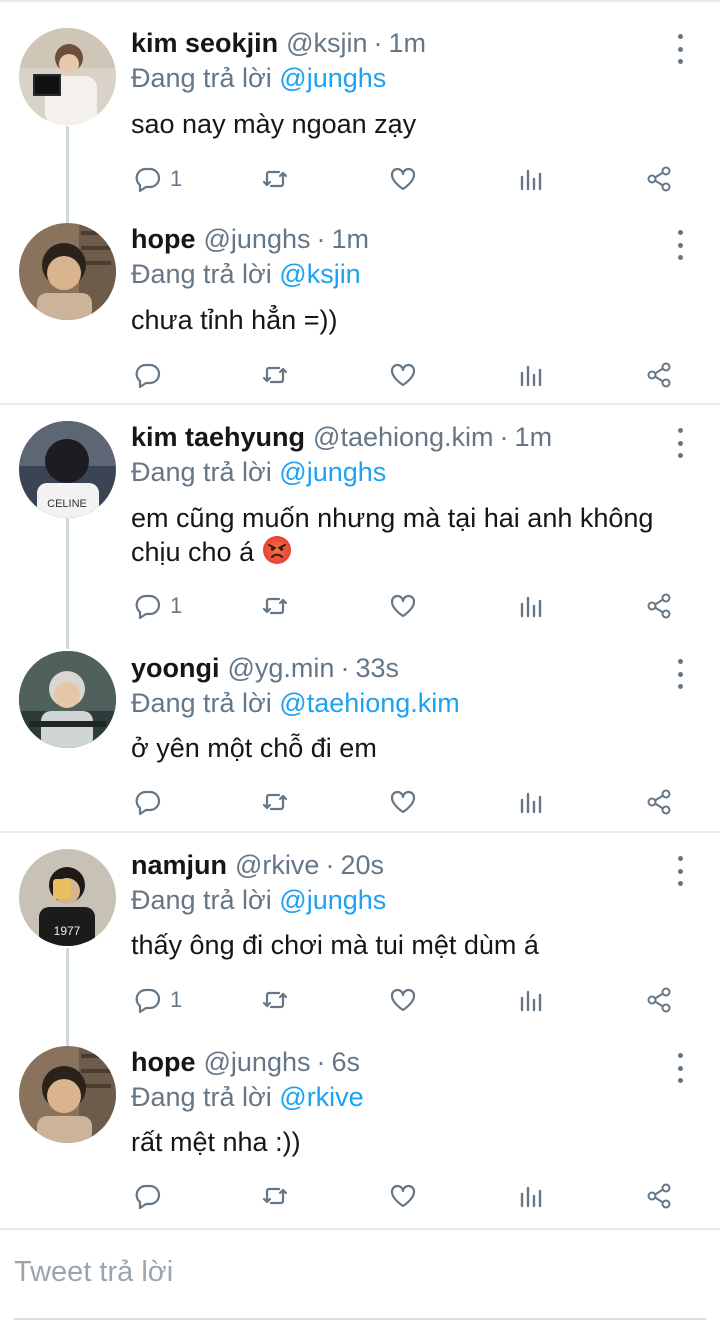  What do you see at coordinates (281, 668) in the screenshot?
I see `user-handle: @yg.min` at bounding box center [281, 668].